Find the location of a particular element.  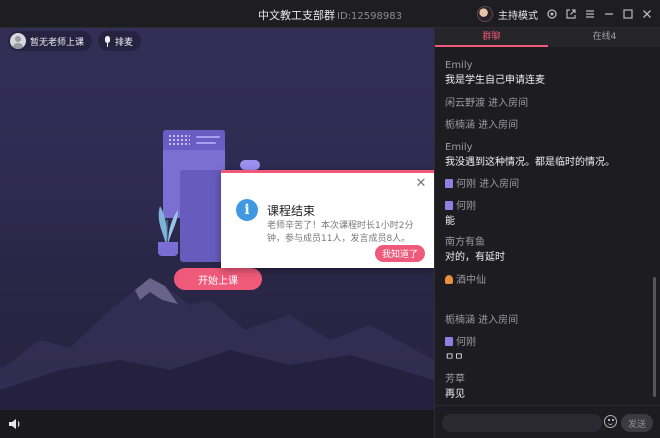

host-mode-label: 主持模式 is located at coordinates (518, 14).